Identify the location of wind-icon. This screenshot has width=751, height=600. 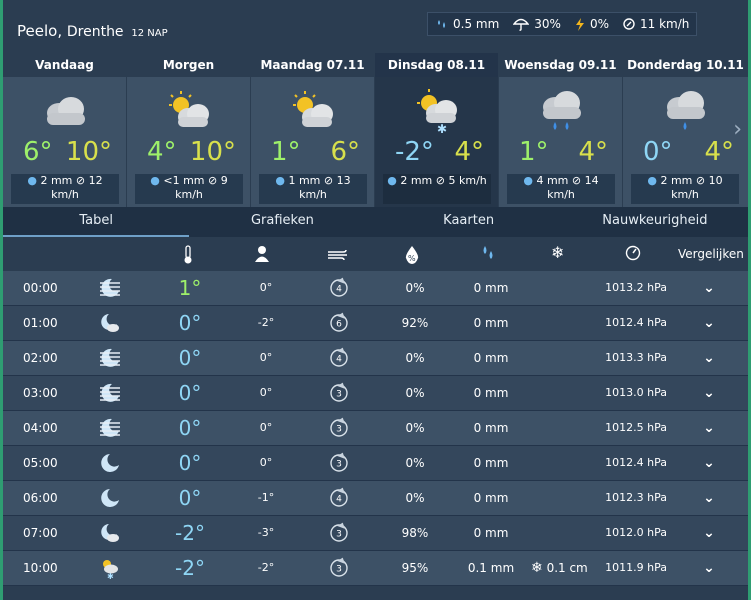
(338, 255).